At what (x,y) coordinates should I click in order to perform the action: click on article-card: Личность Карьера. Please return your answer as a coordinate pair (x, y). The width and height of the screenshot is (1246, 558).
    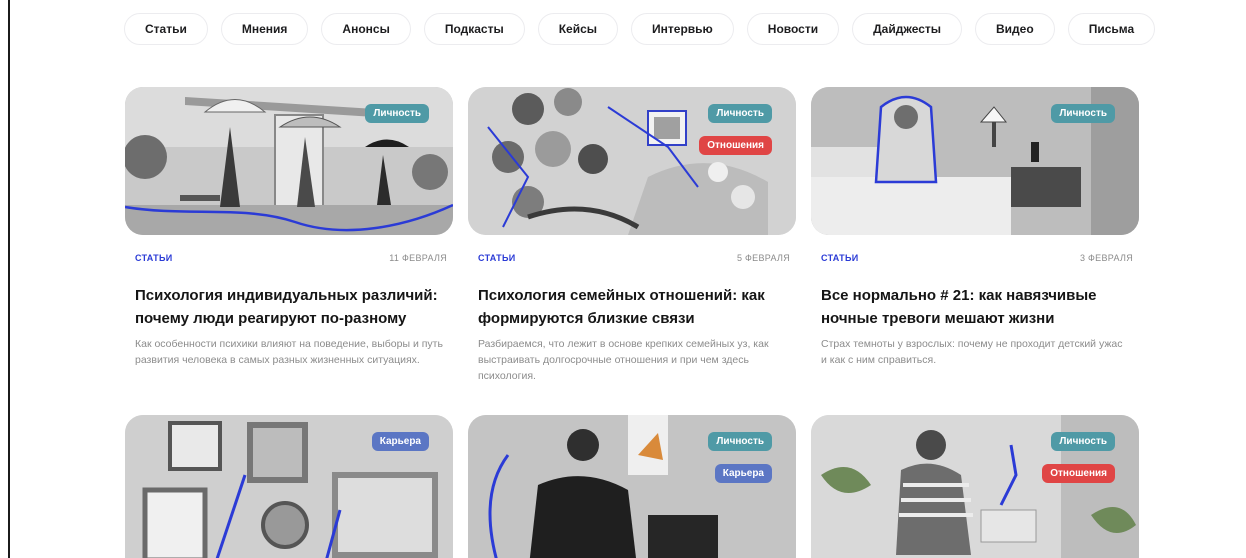
    Looking at the image, I should click on (632, 486).